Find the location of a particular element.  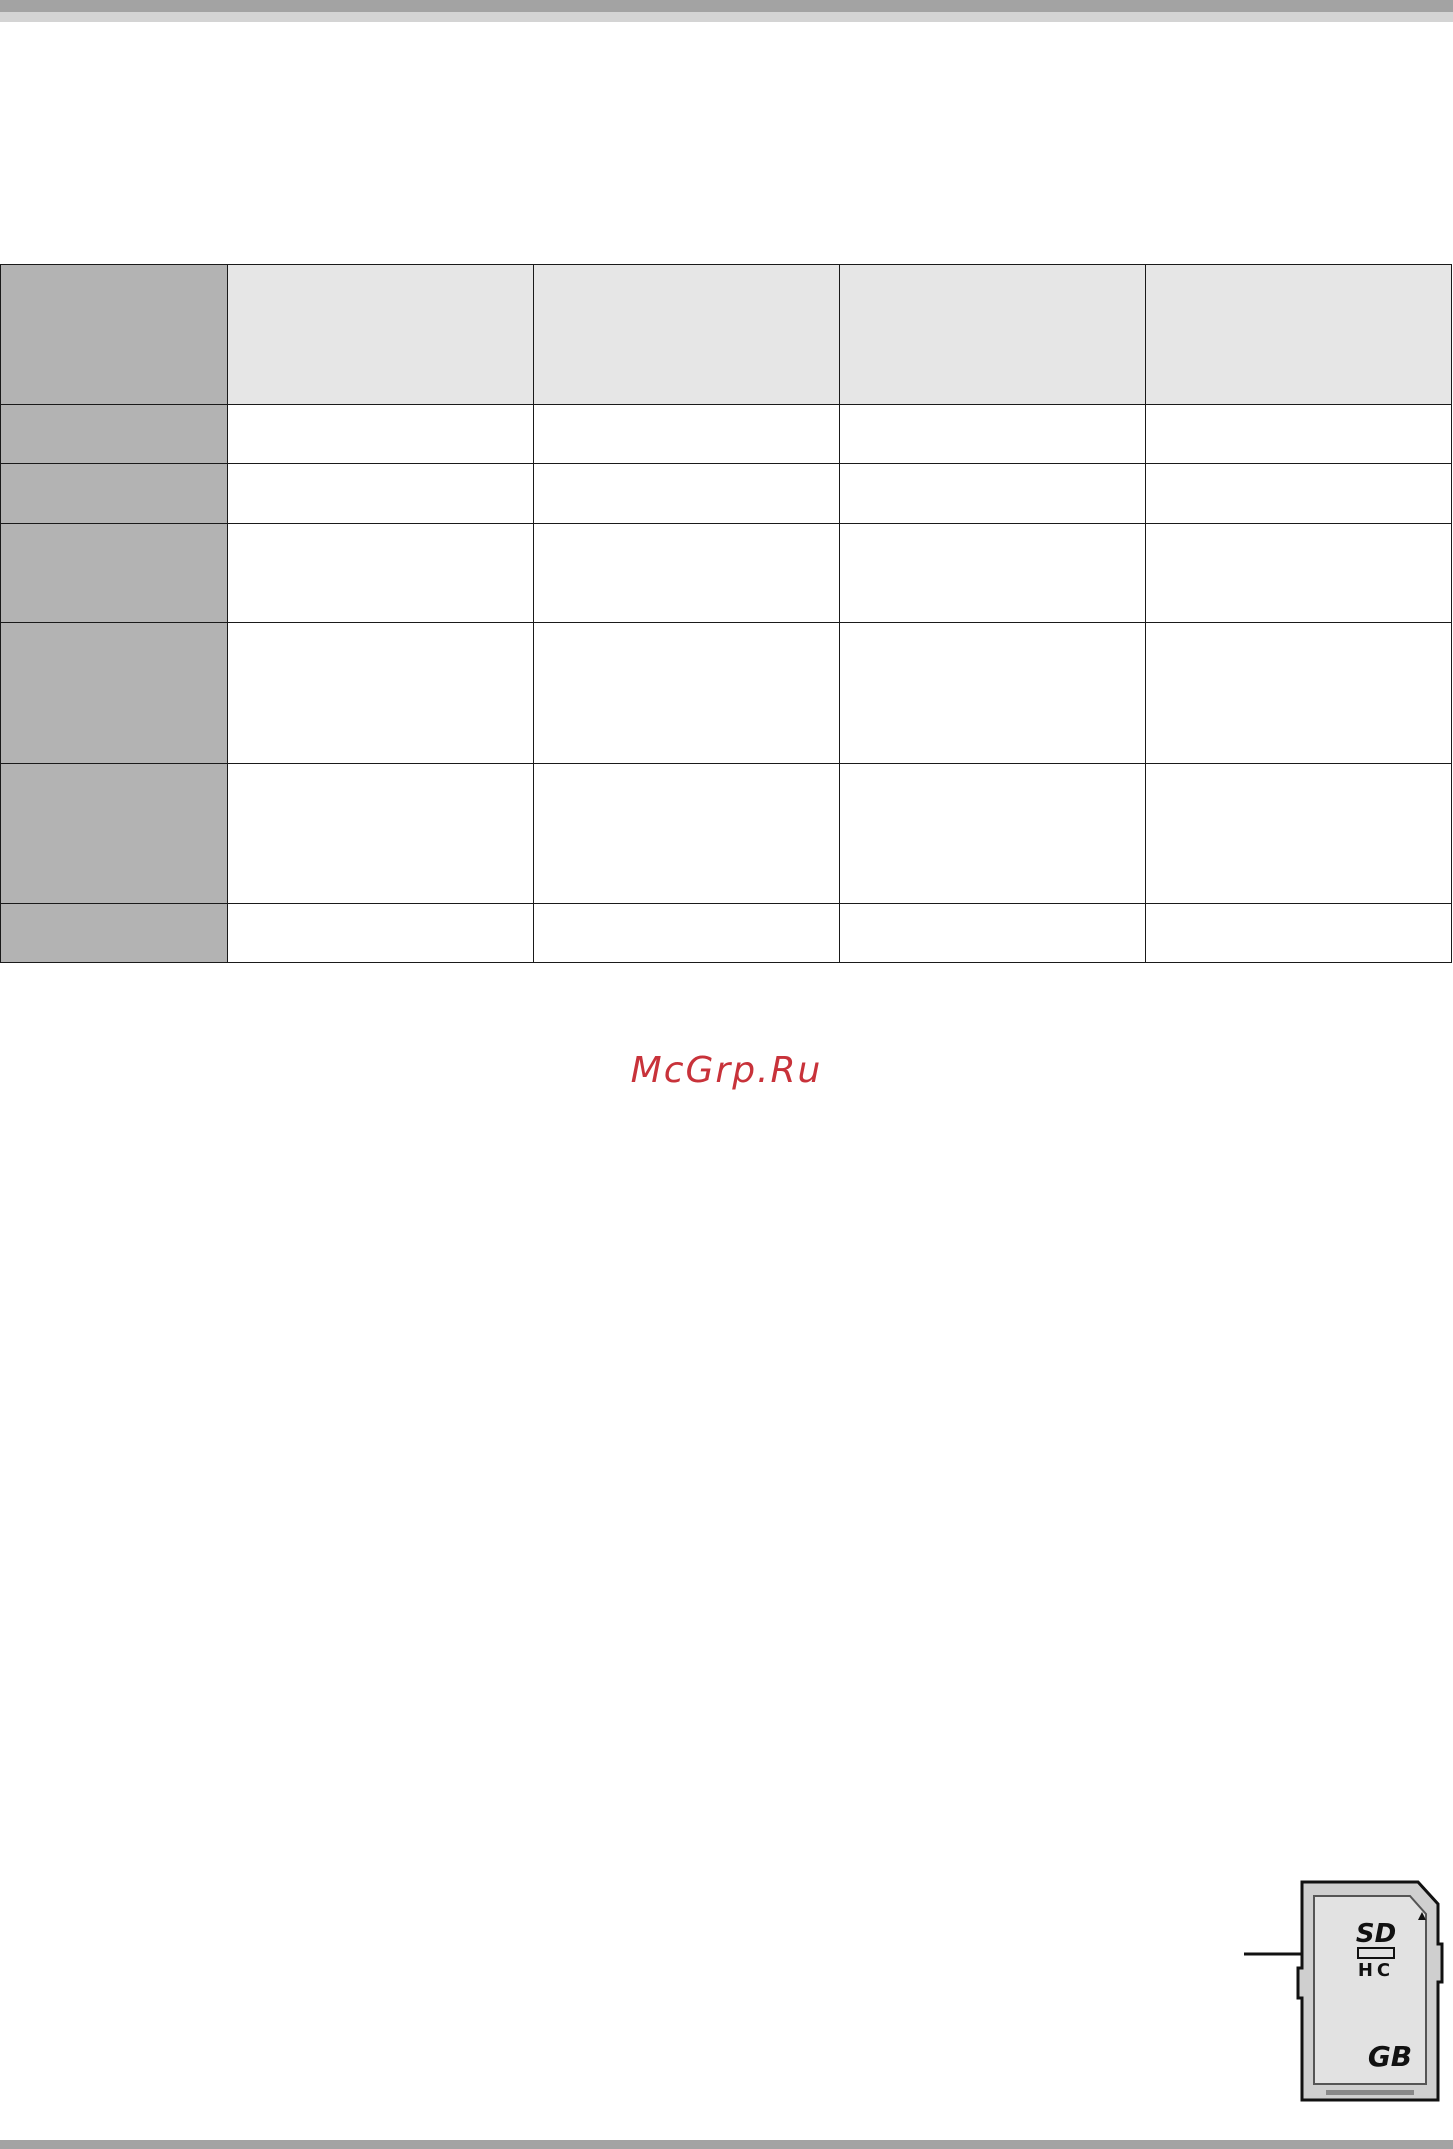

sd-card-illustration: SD HC GB is located at coordinates (1346, 1992).